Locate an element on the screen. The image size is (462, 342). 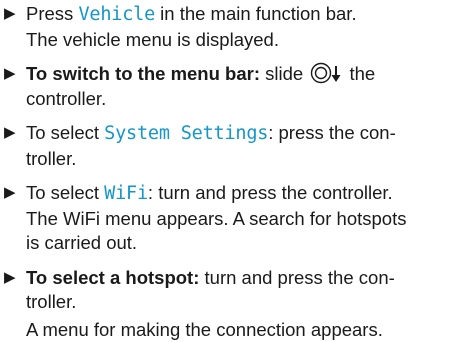
step-text-continued: turn and press the con- is located at coordinates (296, 277).